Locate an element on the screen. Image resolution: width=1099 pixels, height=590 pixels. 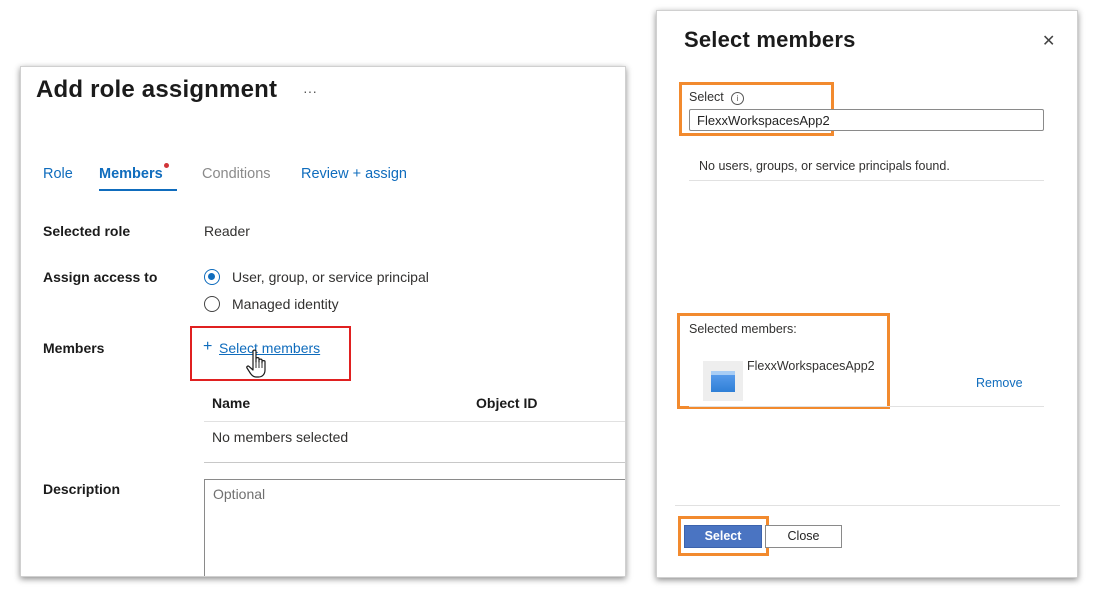
info-icon: i is located at coordinates (737, 98).